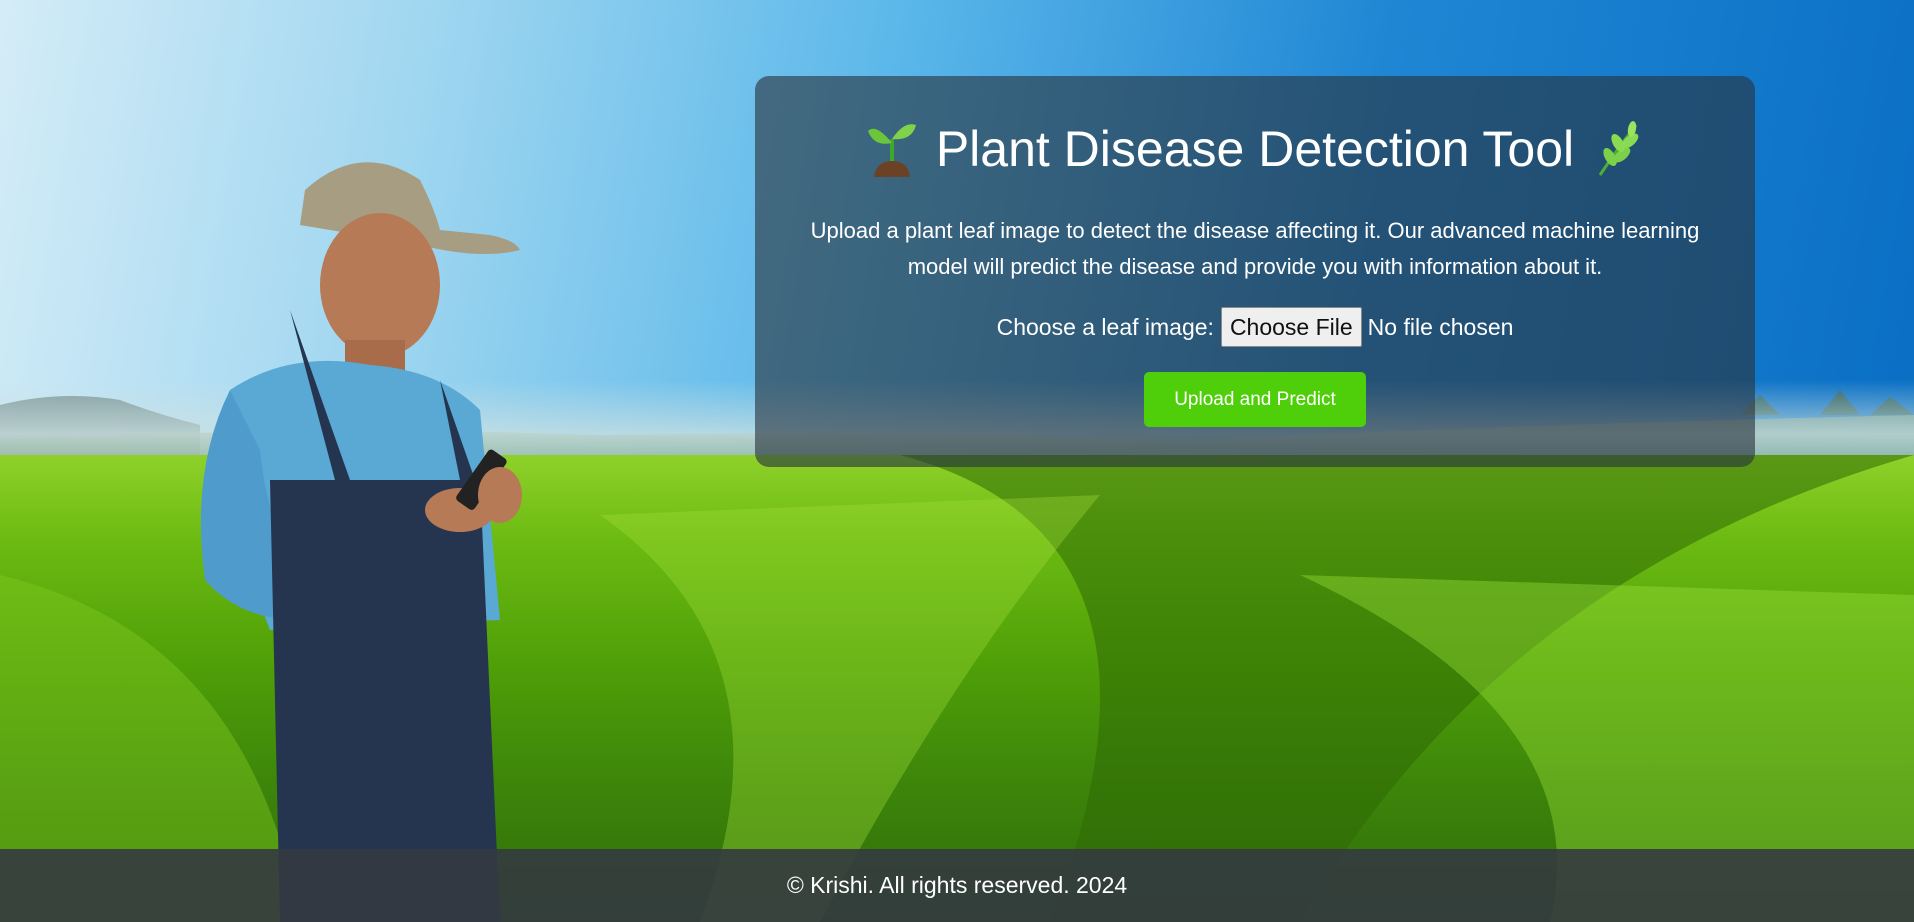 The width and height of the screenshot is (1914, 922). I want to click on page-title: Plant Disease Detection Tool, so click(1255, 149).